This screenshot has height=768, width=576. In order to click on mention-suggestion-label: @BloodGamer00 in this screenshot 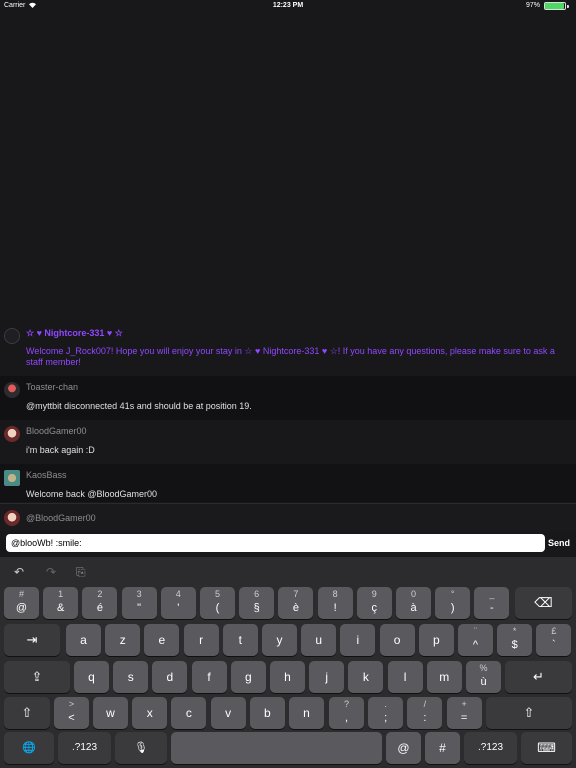, I will do `click(61, 518)`.